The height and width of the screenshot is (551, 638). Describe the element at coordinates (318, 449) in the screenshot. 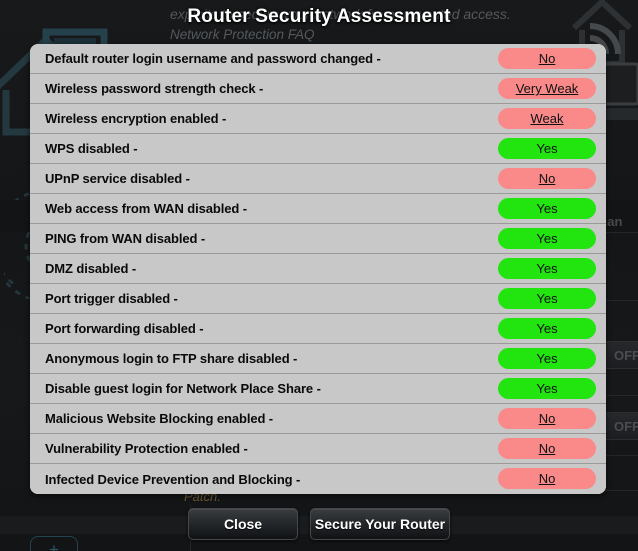

I see `assessment-row: Vulnerability Protection enabled - No` at that location.